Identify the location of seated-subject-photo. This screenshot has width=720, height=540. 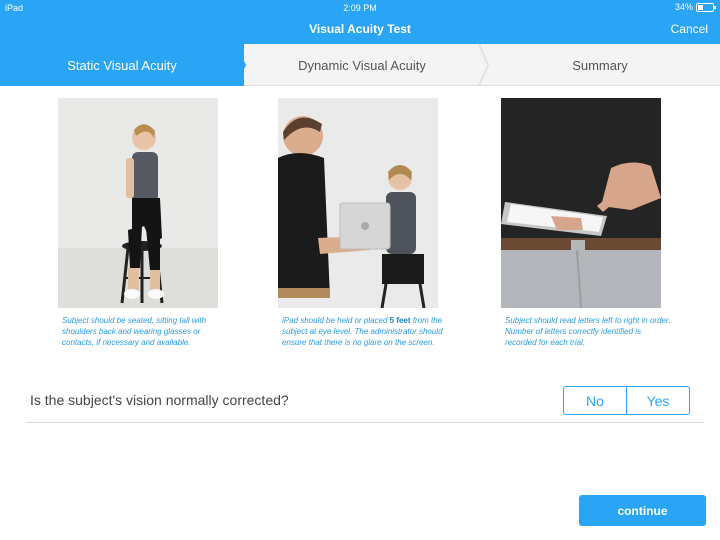
(138, 203).